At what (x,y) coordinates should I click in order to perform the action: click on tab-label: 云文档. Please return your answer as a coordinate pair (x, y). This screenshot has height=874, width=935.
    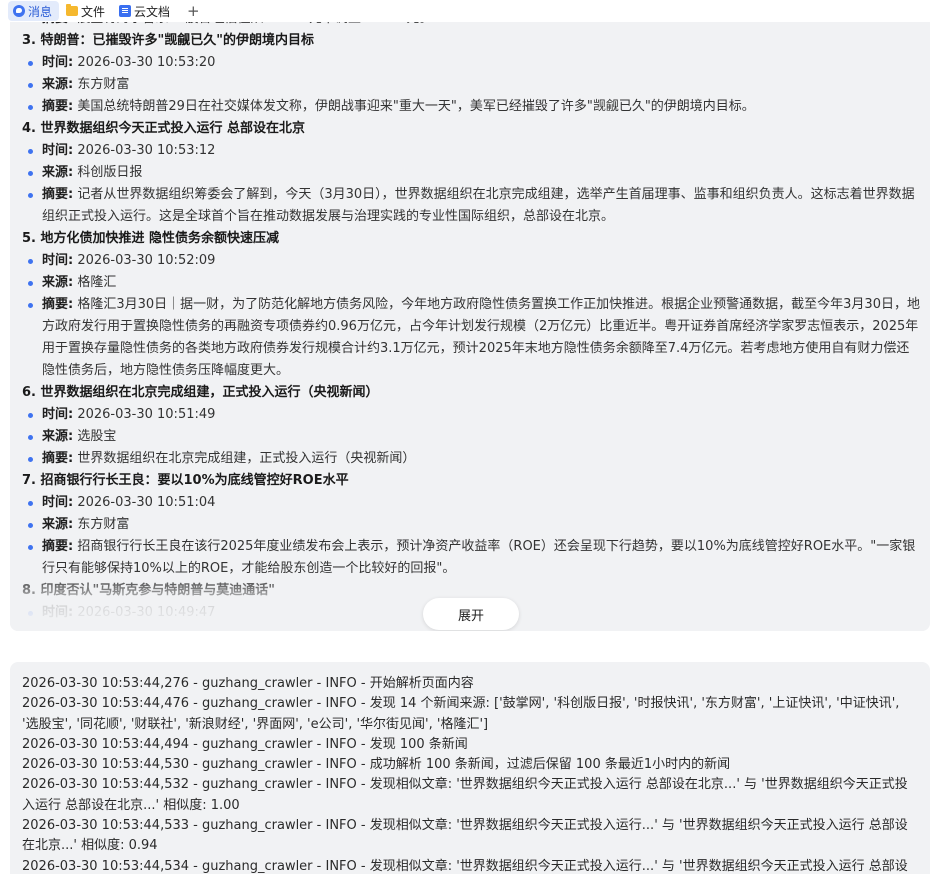
    Looking at the image, I should click on (152, 11).